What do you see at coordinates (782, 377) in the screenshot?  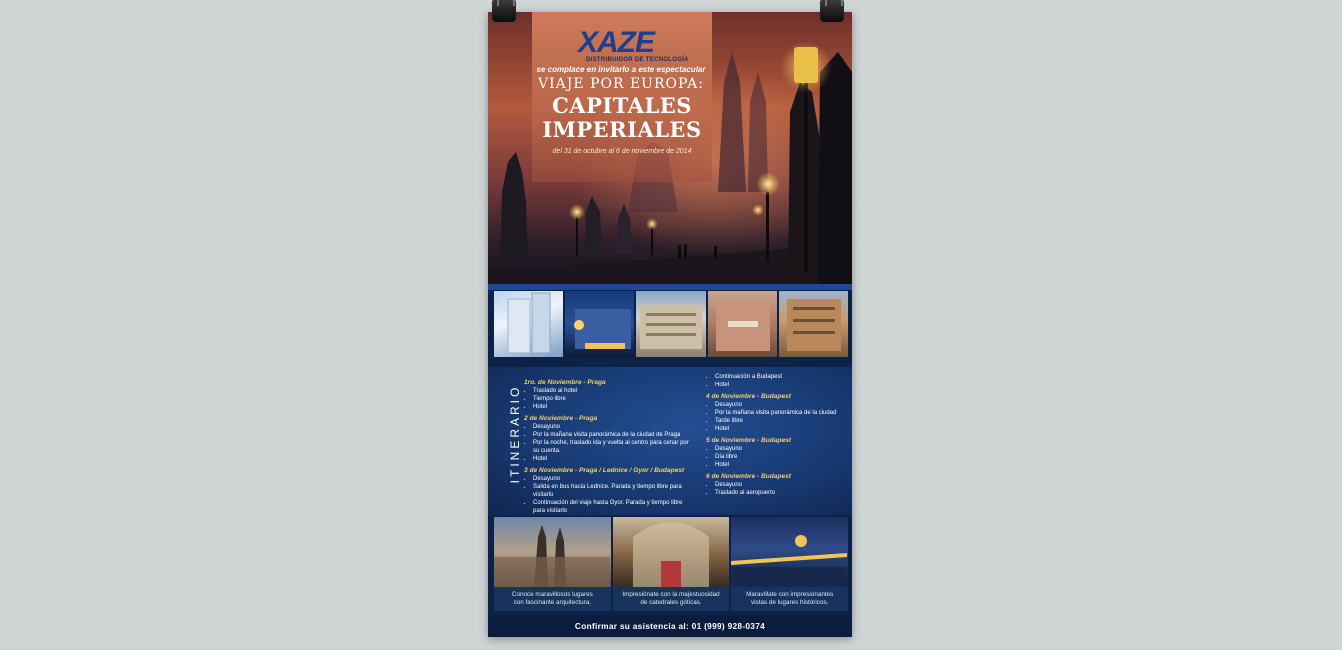 I see `itinerary-item: Continuación a Budapest` at bounding box center [782, 377].